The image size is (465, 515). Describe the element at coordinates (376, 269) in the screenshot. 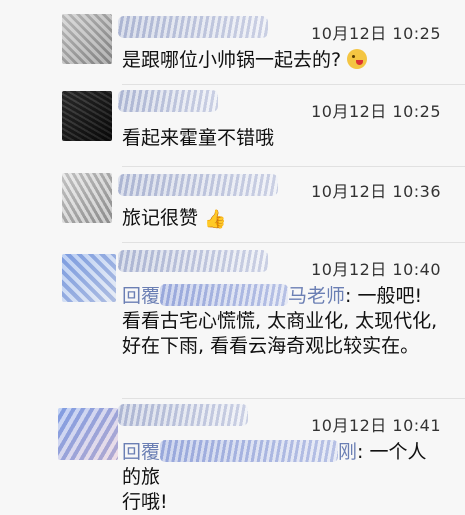

I see `comment-time: 10月12日 10:40` at that location.